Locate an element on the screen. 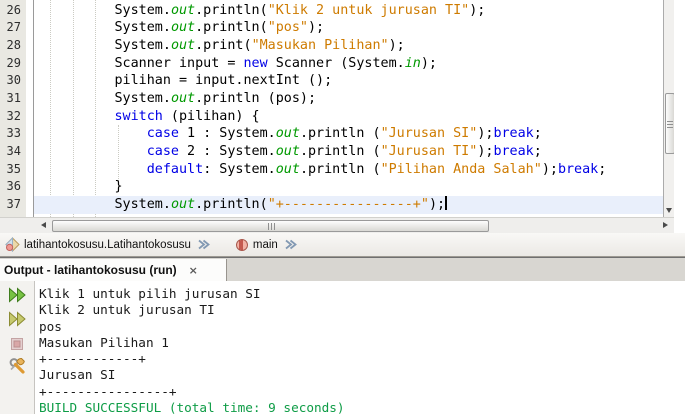 The height and width of the screenshot is (414, 685). code-token: : System. is located at coordinates (239, 169).